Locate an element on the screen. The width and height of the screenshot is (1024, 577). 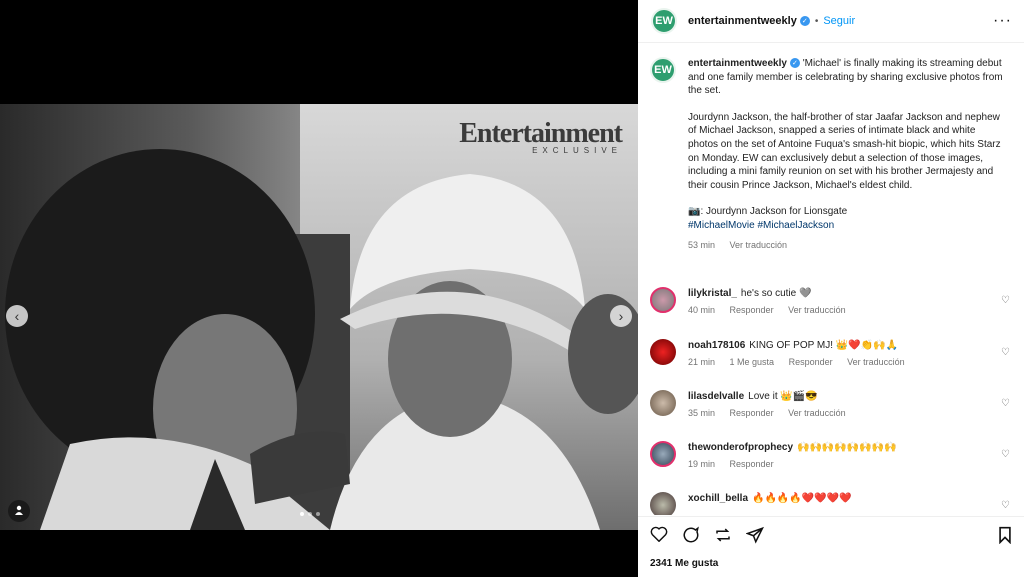
send-paper-plane-icon is located at coordinates (754, 537).